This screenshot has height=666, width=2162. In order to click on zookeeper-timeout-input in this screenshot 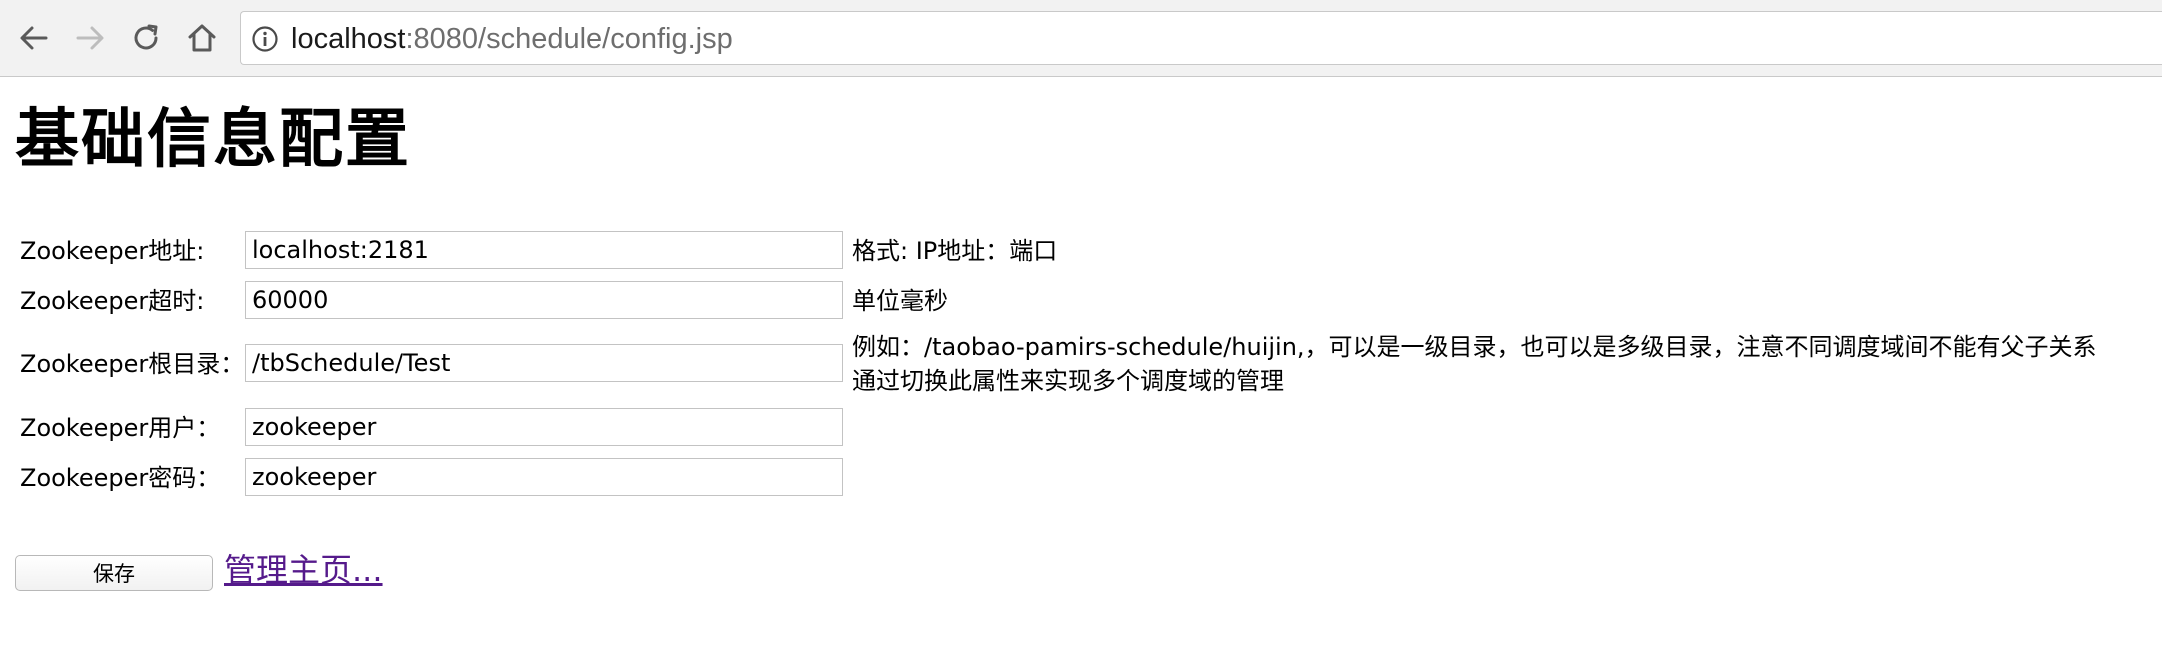, I will do `click(544, 300)`.